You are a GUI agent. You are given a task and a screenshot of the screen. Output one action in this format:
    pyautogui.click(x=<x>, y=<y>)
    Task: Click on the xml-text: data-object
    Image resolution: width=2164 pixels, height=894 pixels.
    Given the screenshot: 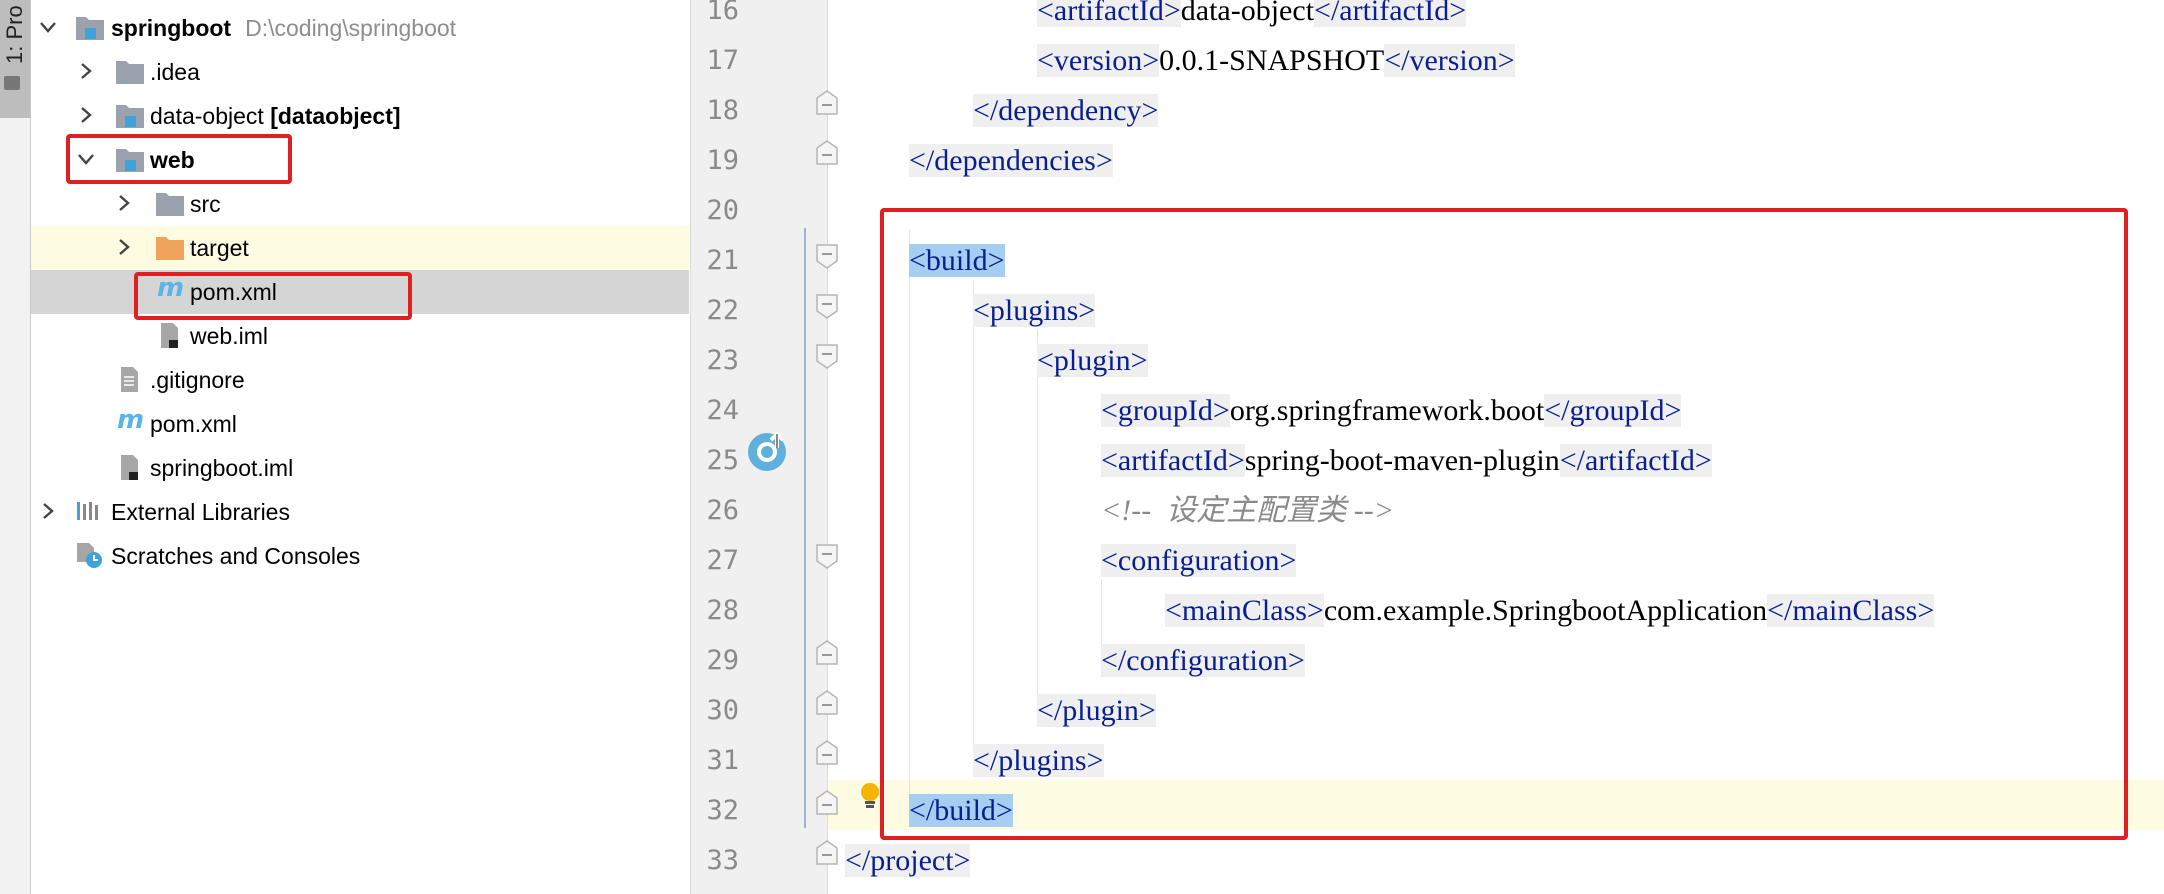 What is the action you would take?
    pyautogui.click(x=1247, y=13)
    